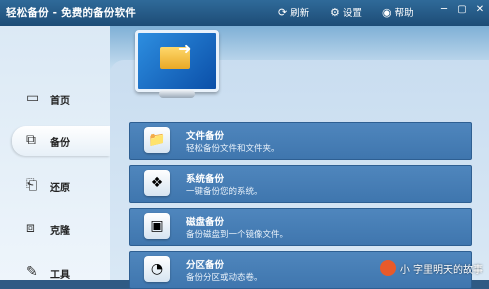  Describe the element at coordinates (157, 183) in the screenshot. I see `windows-icon: ❖` at that location.